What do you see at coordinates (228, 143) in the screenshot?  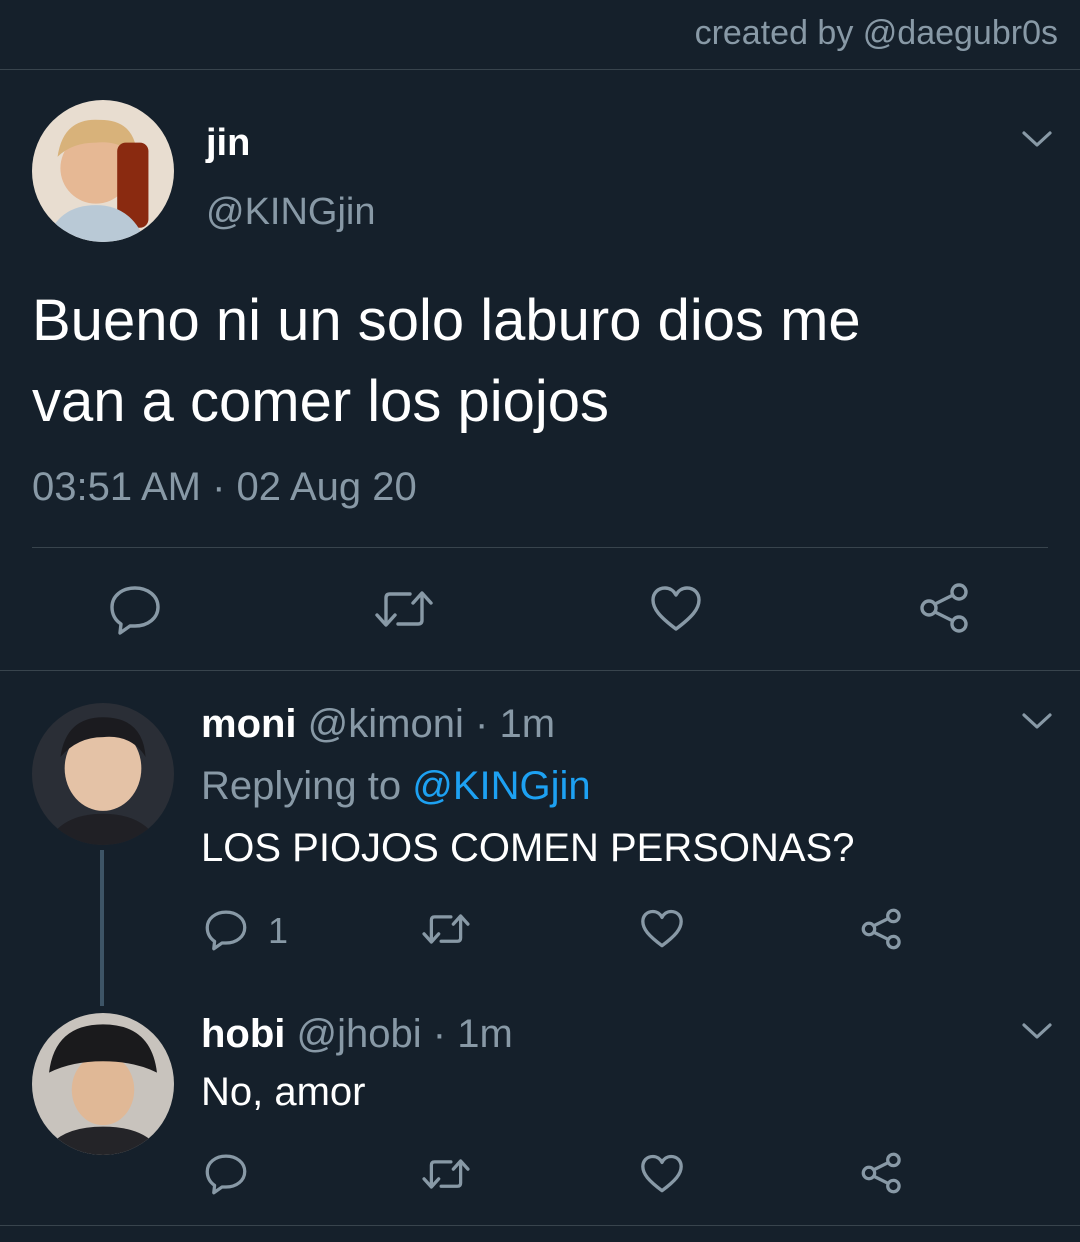 I see `display-name: jin` at bounding box center [228, 143].